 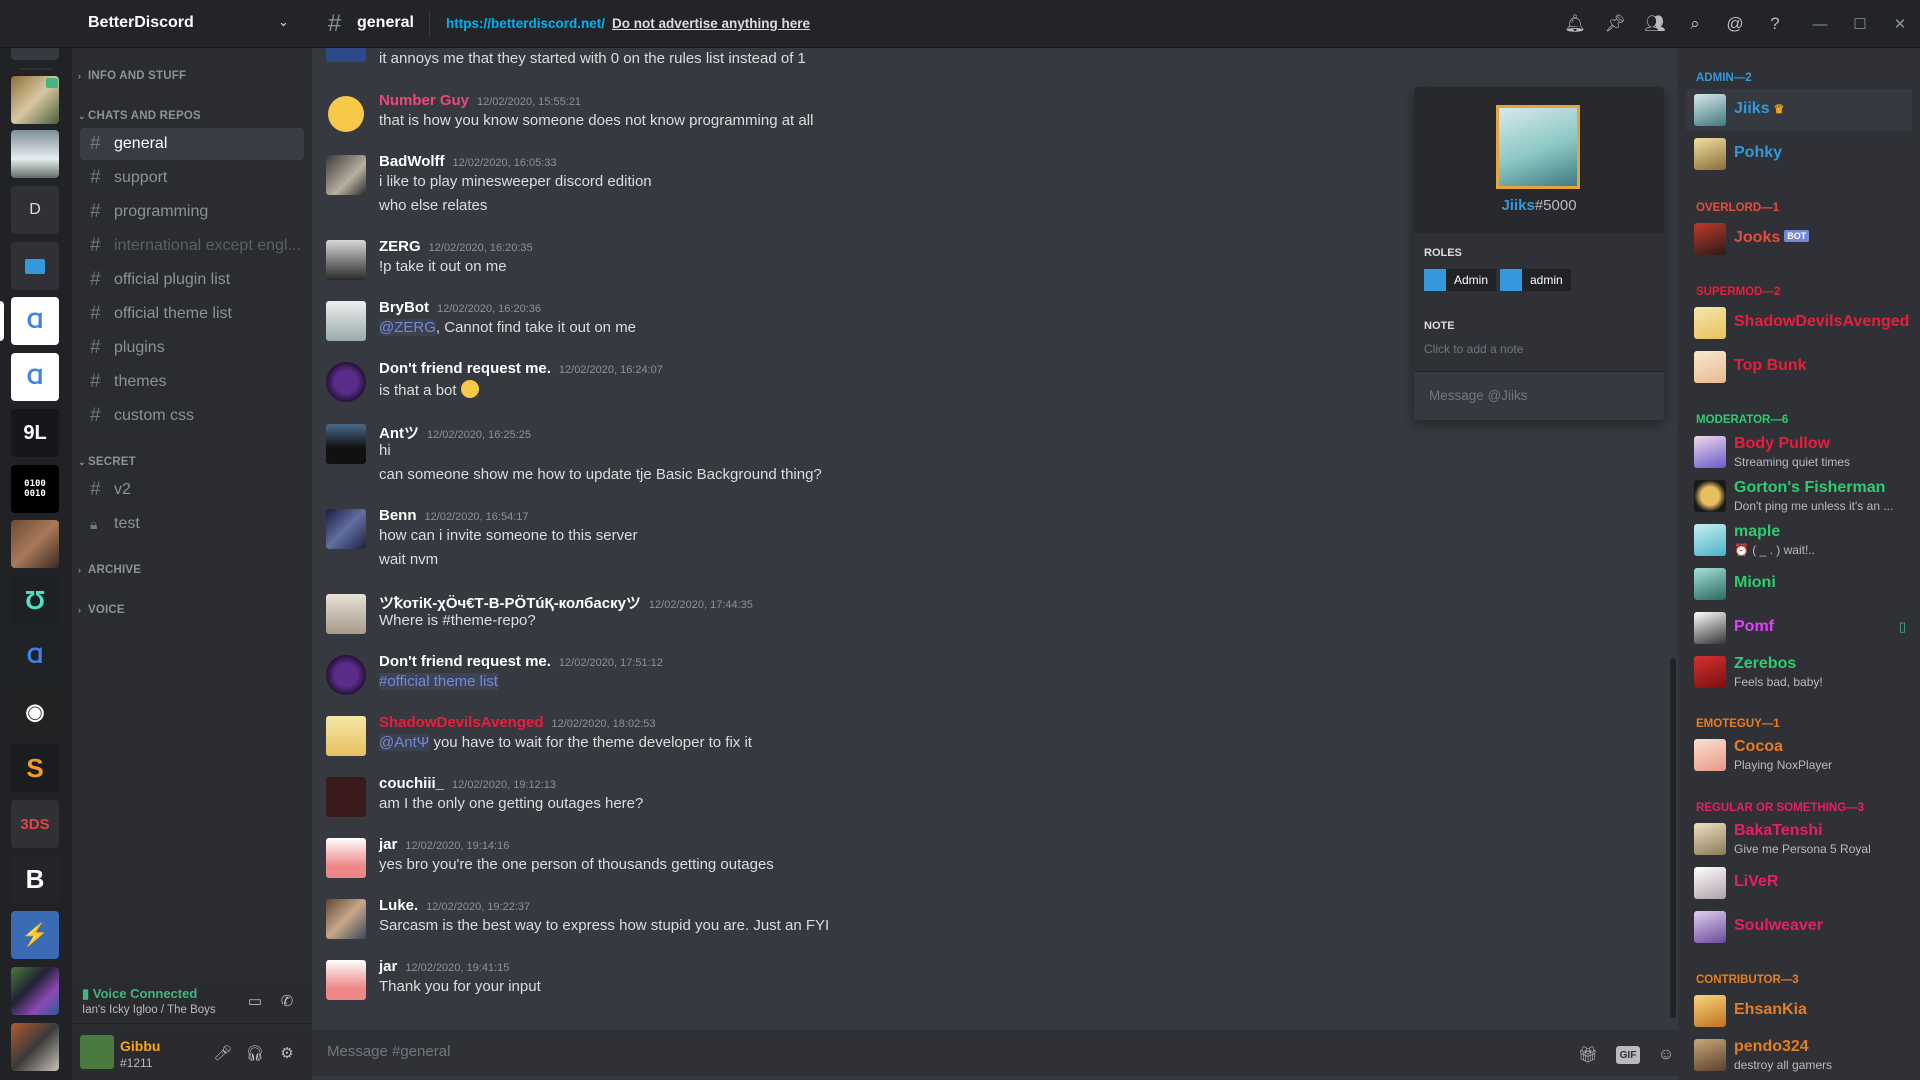 I want to click on guild-pixels, so click(x=35, y=991).